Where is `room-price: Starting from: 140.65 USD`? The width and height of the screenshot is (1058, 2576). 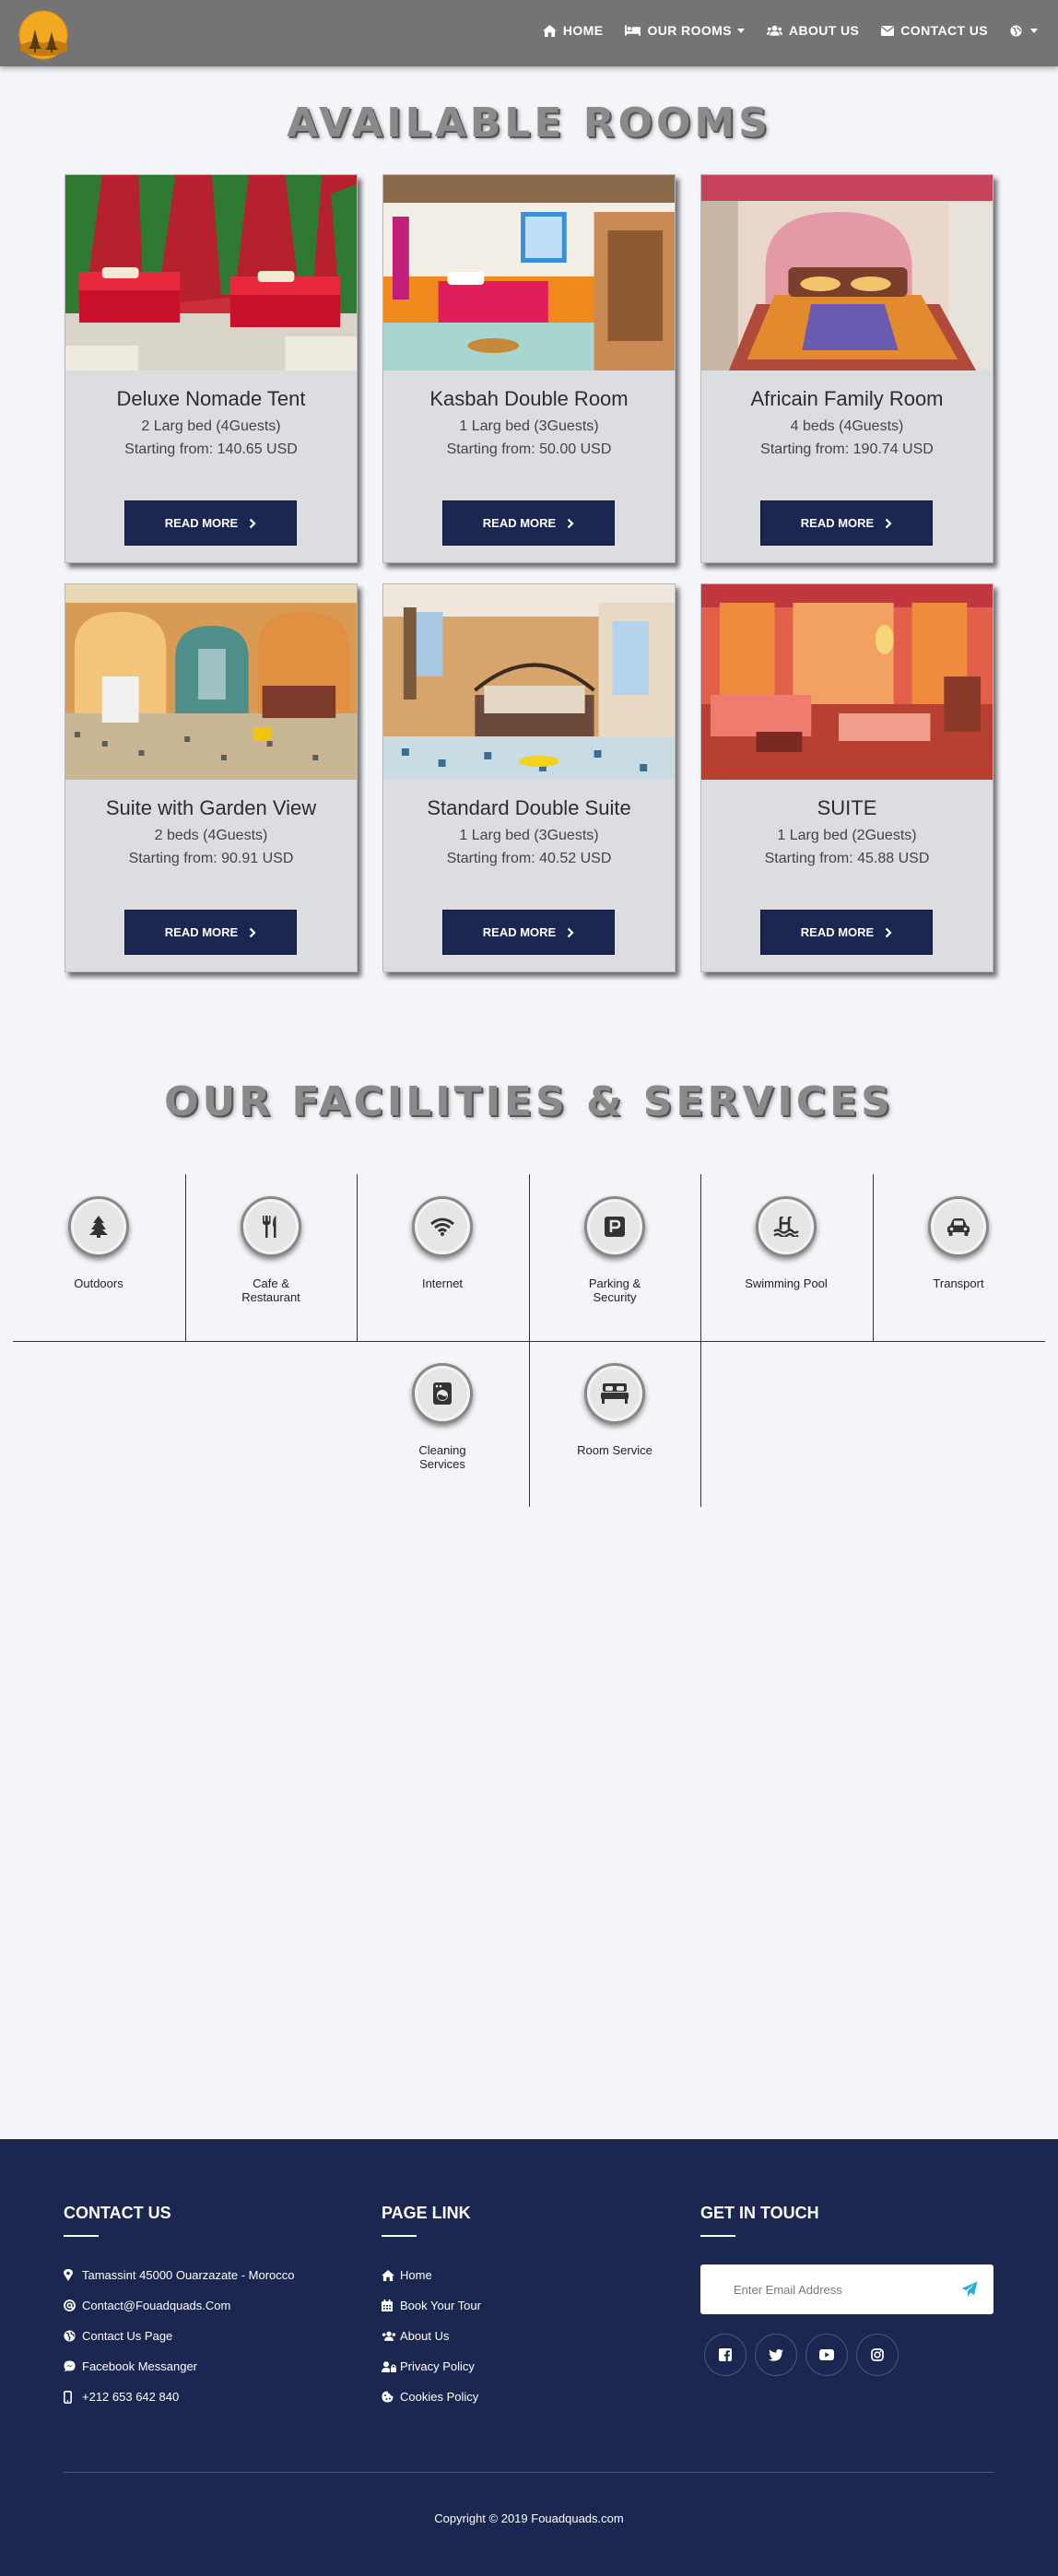 room-price: Starting from: 140.65 USD is located at coordinates (211, 449).